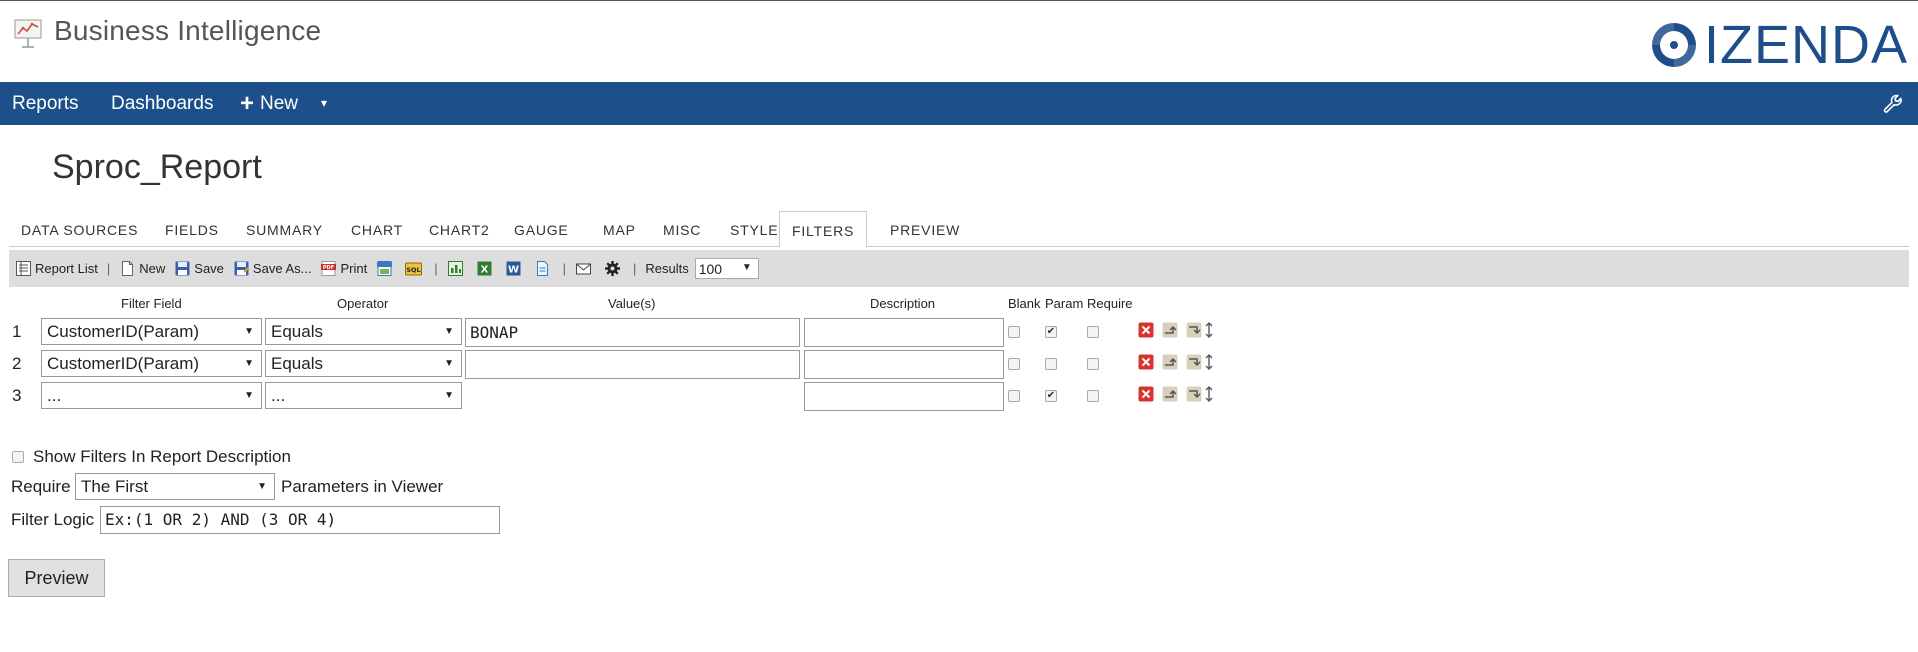 The width and height of the screenshot is (1918, 652). I want to click on report-list-button: Report List, so click(56, 268).